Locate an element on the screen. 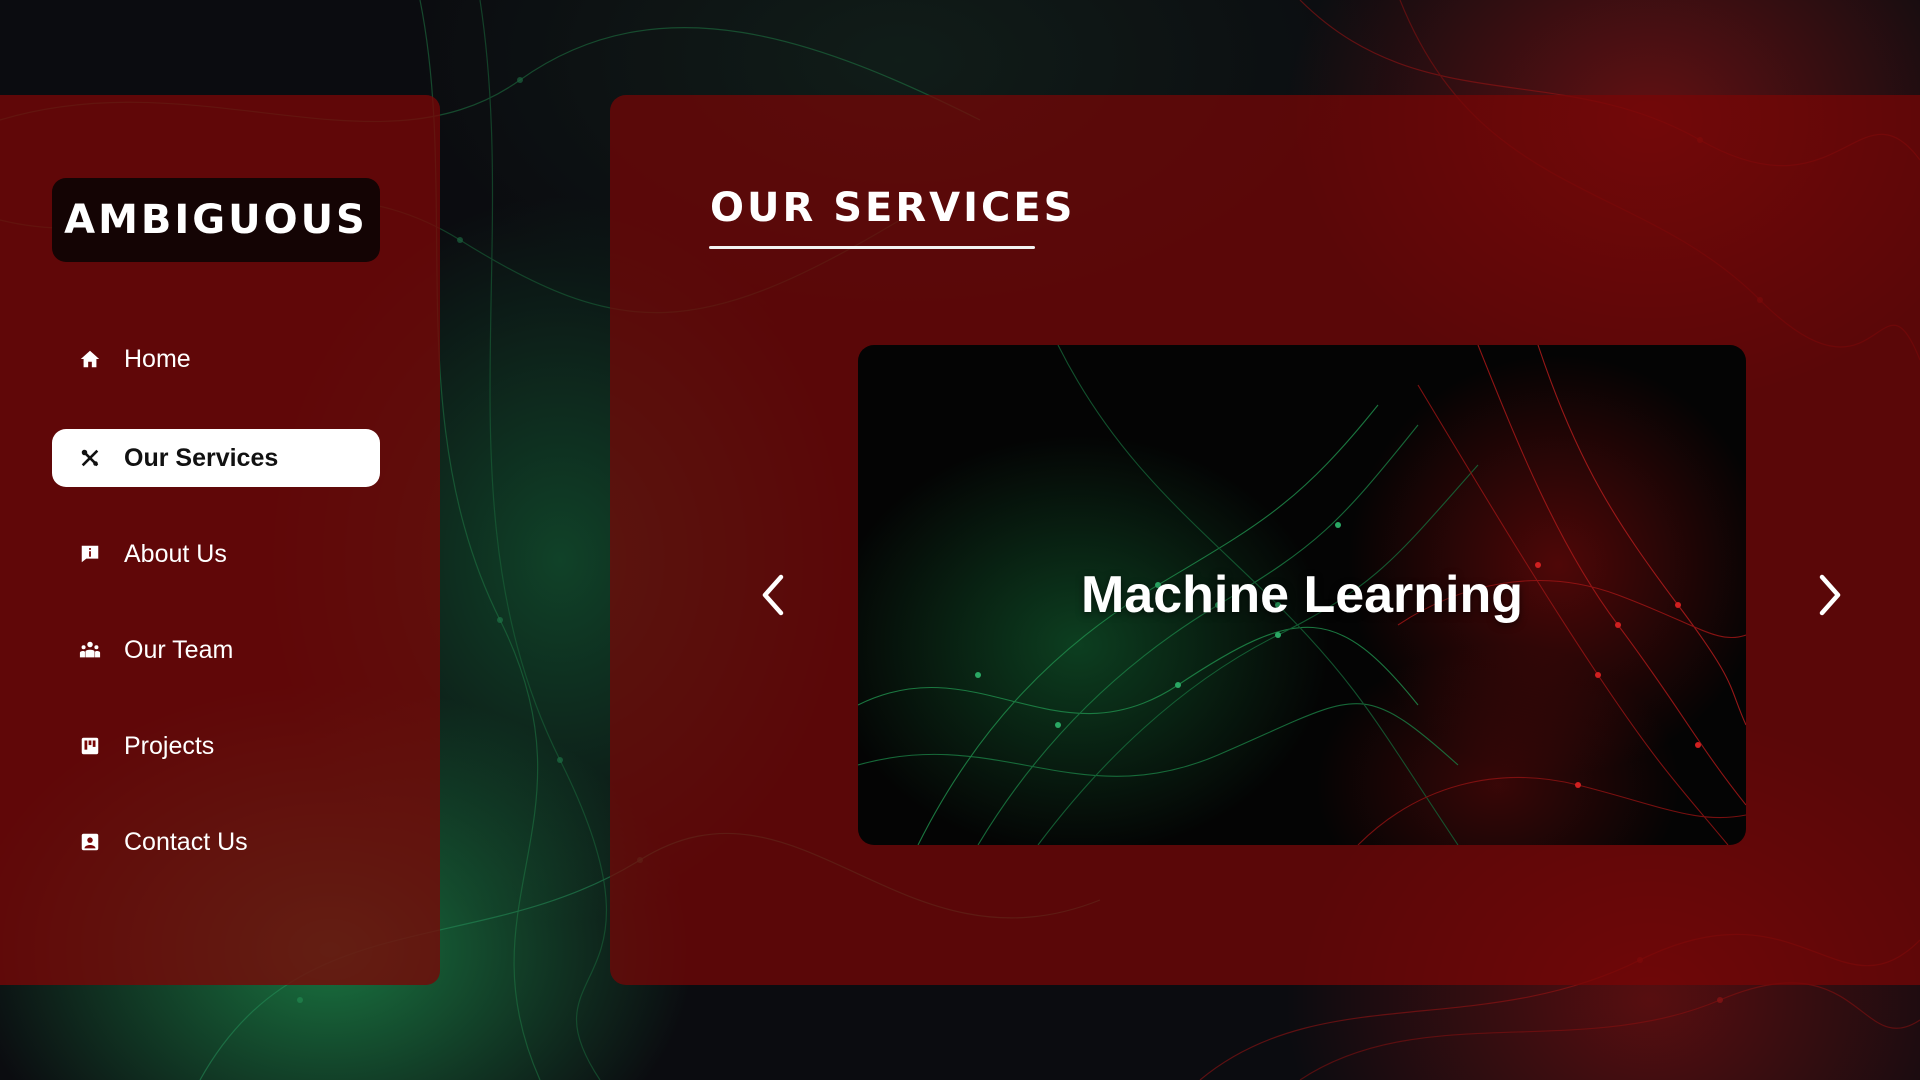 The width and height of the screenshot is (1920, 1080). sidebar-item-label: Our Team is located at coordinates (179, 649).